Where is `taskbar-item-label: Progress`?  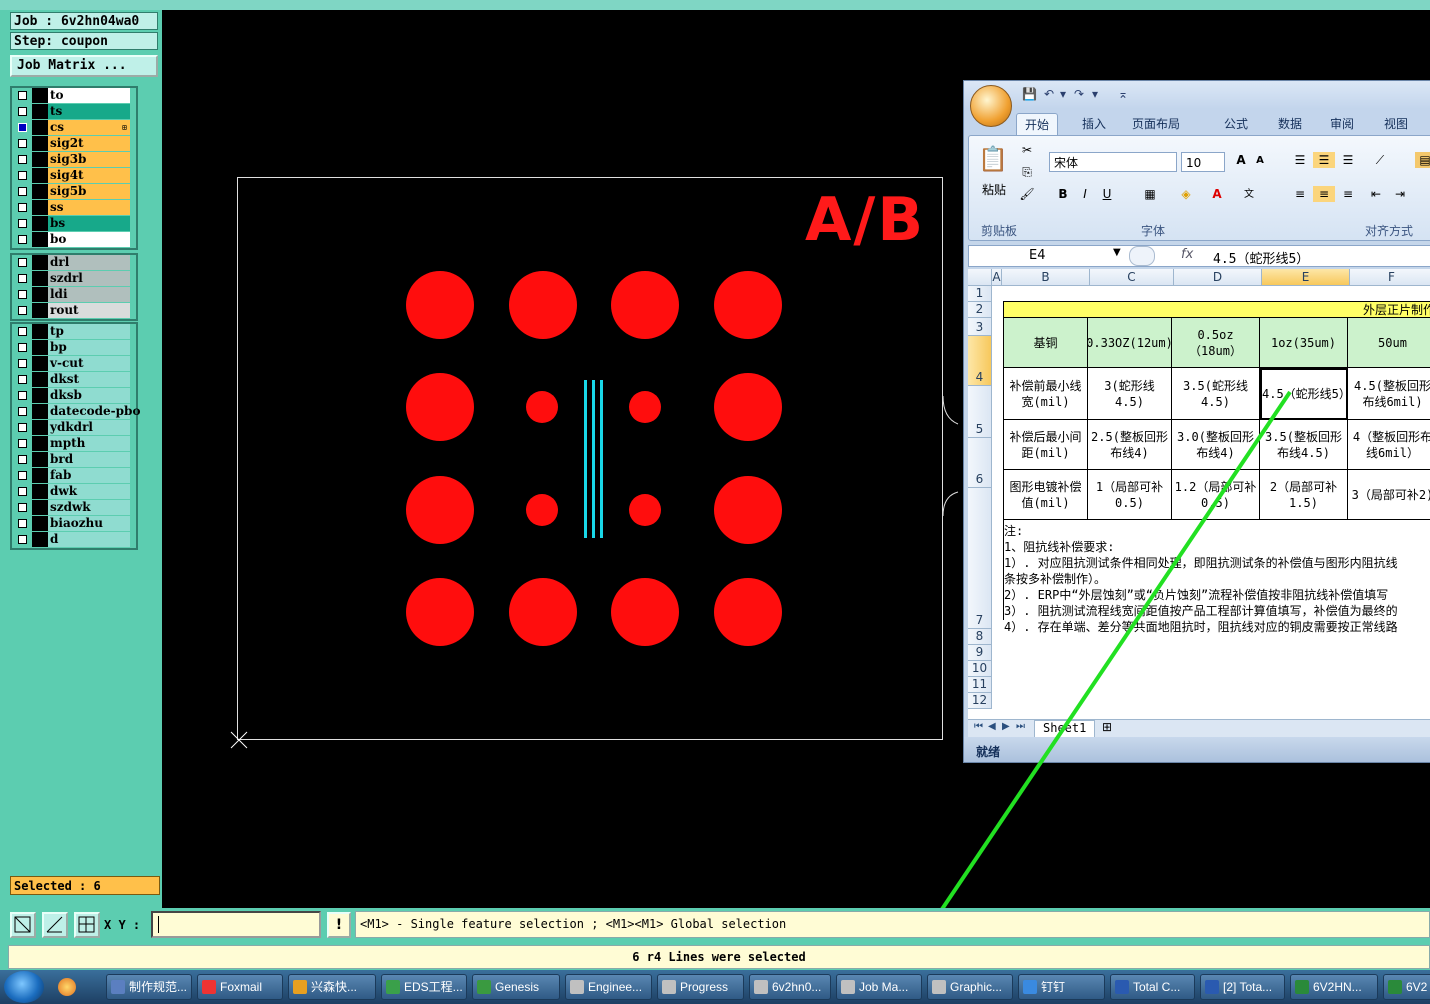
taskbar-item-label: Progress is located at coordinates (704, 987).